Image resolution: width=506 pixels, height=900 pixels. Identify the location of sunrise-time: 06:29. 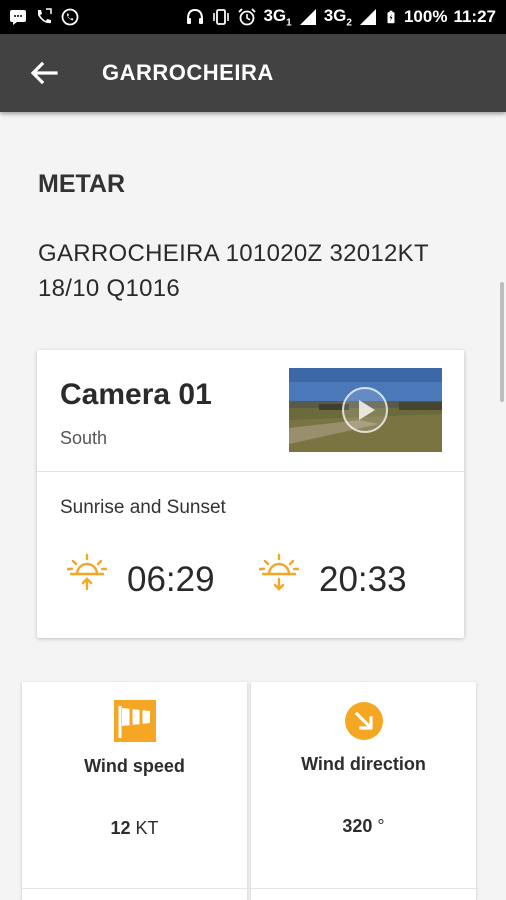
(171, 579).